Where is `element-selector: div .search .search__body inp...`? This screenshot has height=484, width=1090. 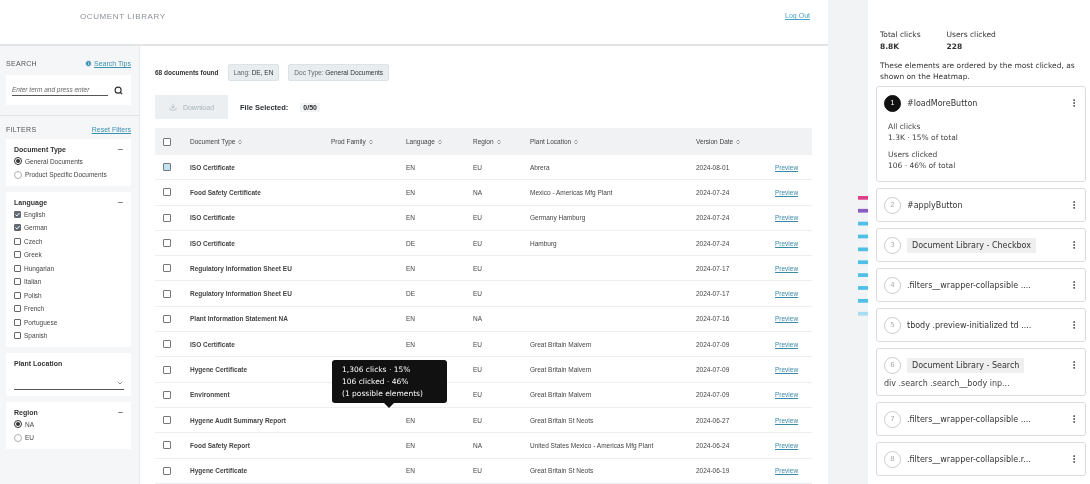
element-selector: div .search .search__body inp... is located at coordinates (947, 383).